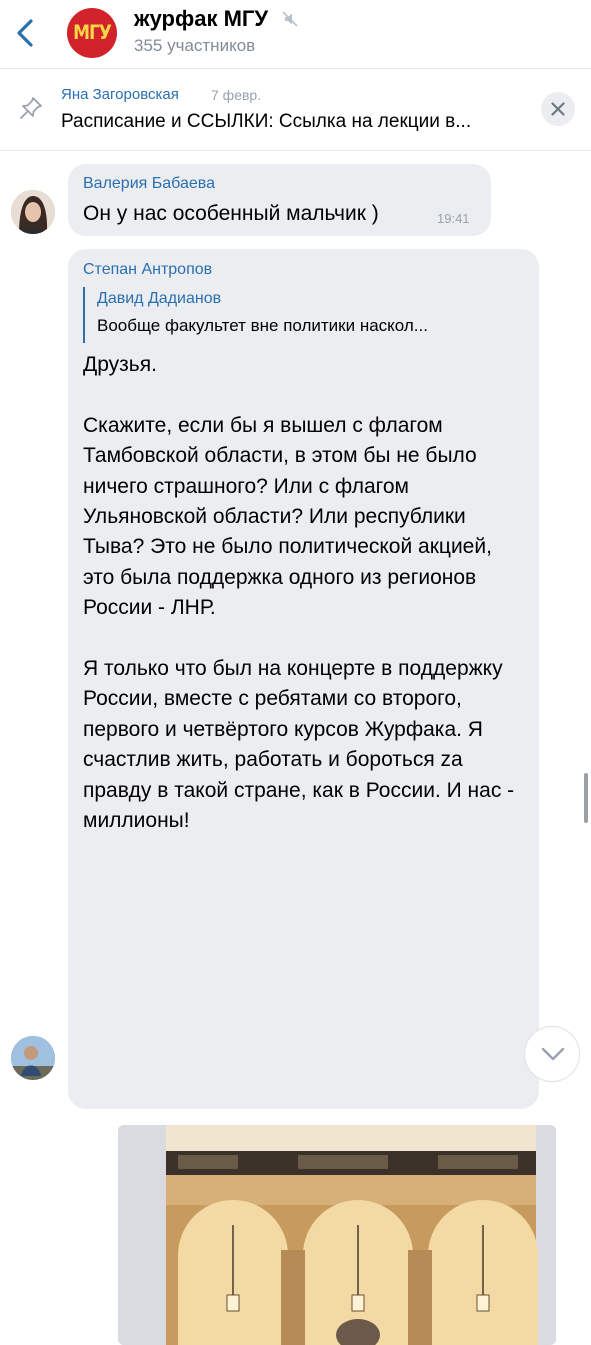  What do you see at coordinates (147, 270) in the screenshot?
I see `message-author: Степан Антропов` at bounding box center [147, 270].